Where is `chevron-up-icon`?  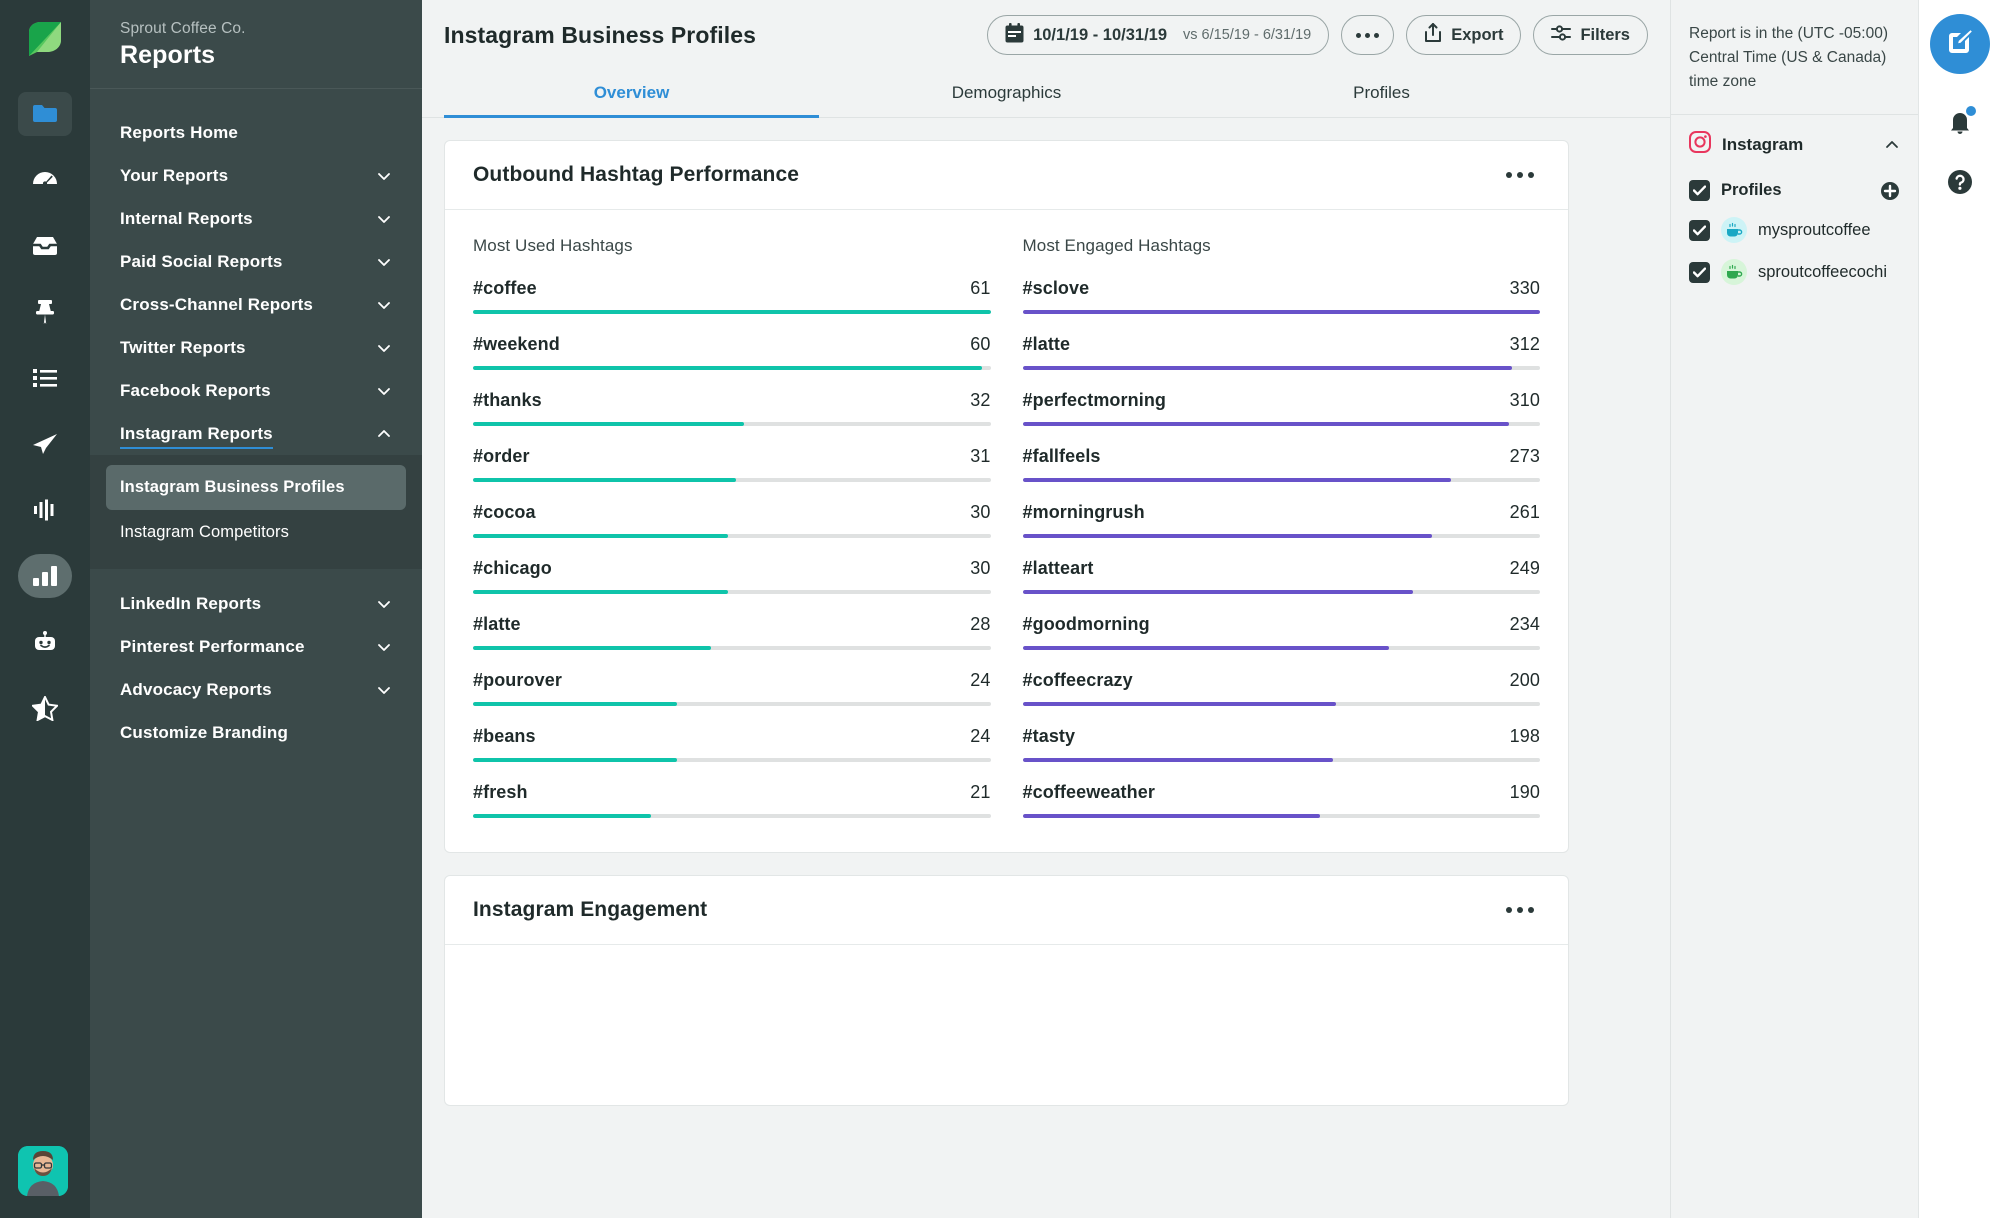 chevron-up-icon is located at coordinates (1892, 145).